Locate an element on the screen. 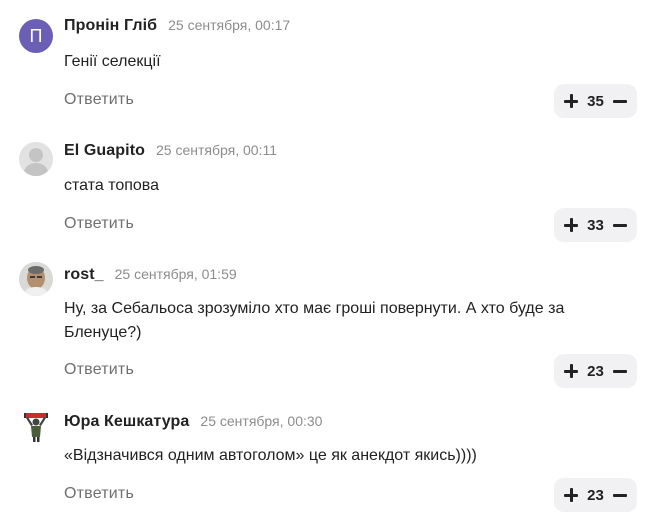  comment-text: стата топова is located at coordinates (112, 185).